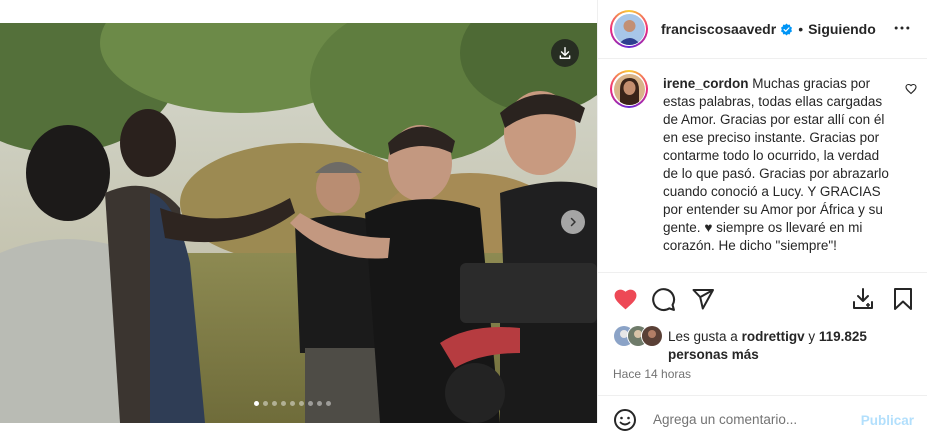 This screenshot has height=437, width=927. I want to click on share-icon, so click(703, 299).